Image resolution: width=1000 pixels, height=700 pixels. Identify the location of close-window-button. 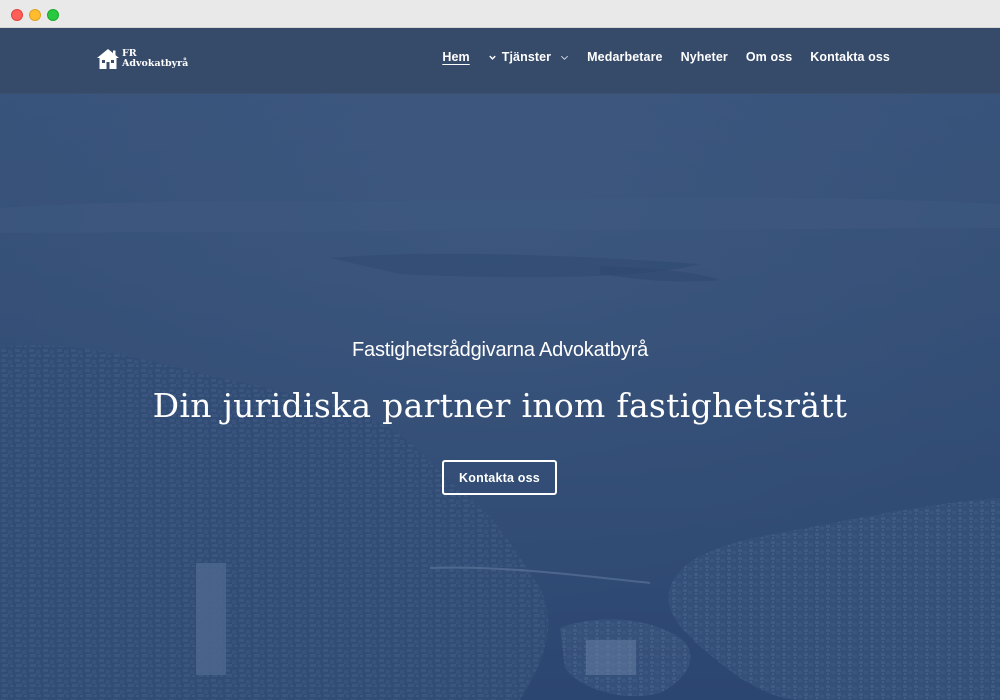
(17, 15).